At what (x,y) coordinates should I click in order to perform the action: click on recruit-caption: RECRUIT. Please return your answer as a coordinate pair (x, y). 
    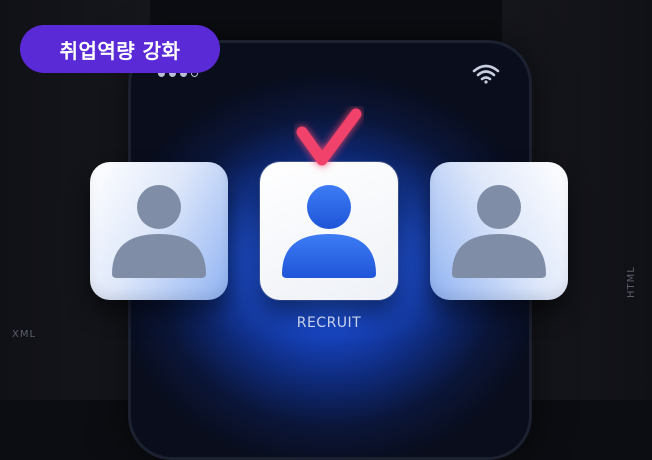
    Looking at the image, I should click on (329, 323).